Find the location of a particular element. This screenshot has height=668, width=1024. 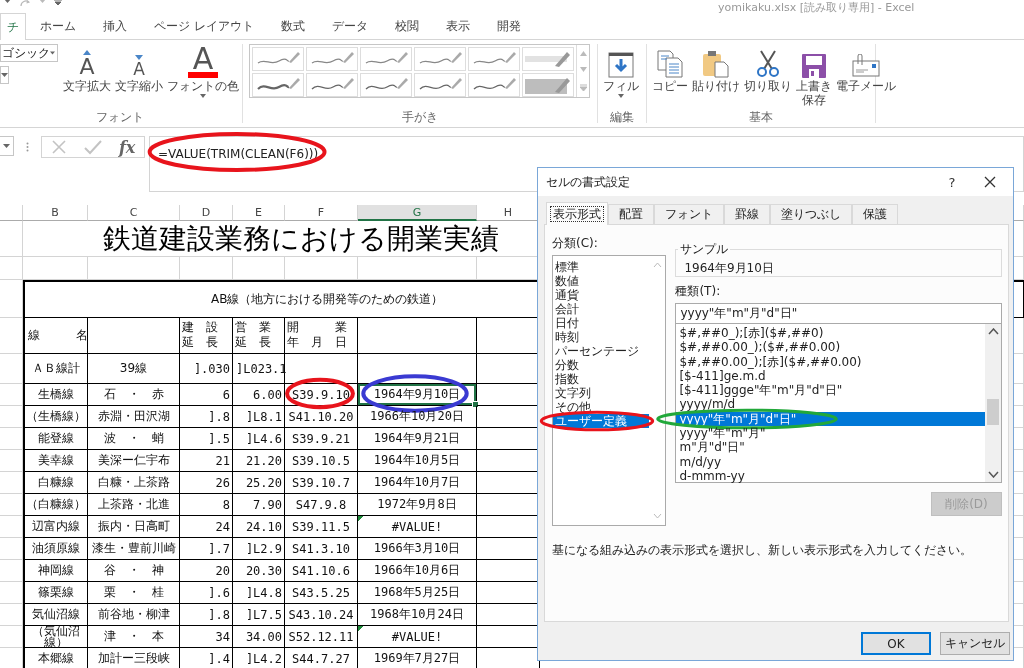

dialog-tab: 配置 is located at coordinates (631, 214).